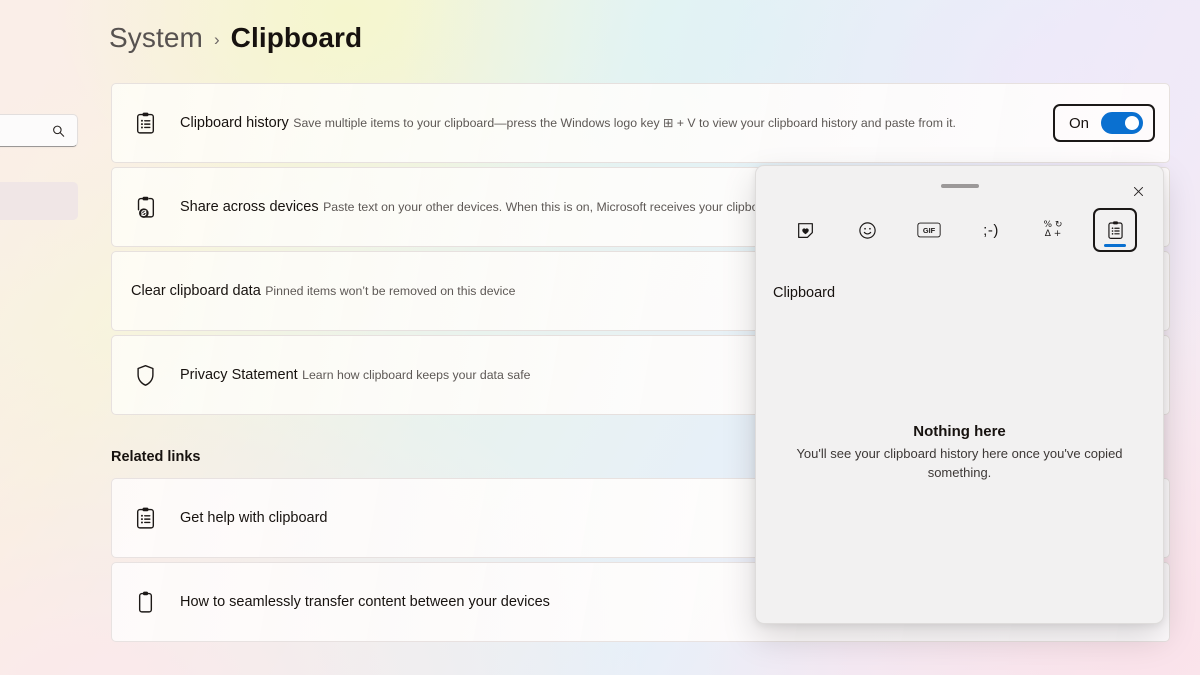 This screenshot has height=675, width=1200. Describe the element at coordinates (41, 337) in the screenshot. I see `navigation-sliver` at that location.